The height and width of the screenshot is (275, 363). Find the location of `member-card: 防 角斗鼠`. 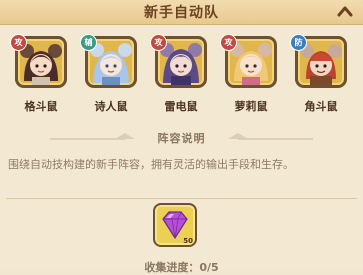

member-card: 防 角斗鼠 is located at coordinates (320, 73).